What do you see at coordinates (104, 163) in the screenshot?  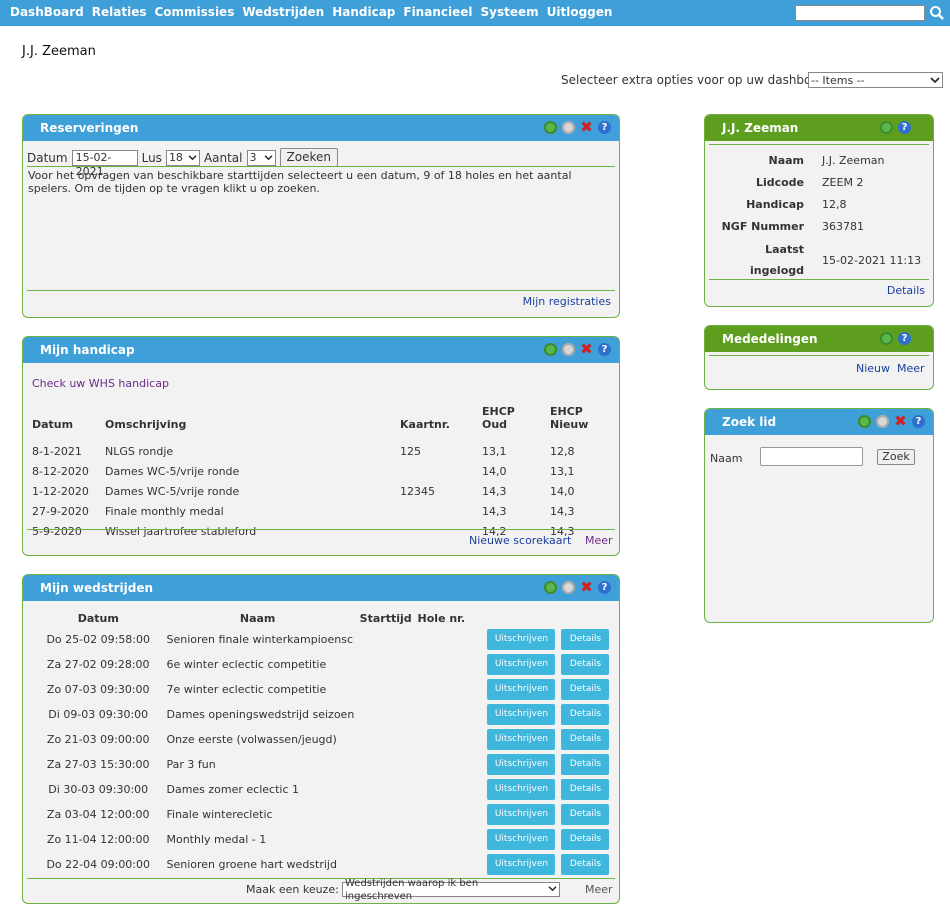 I see `datum-input: 15-02-2021` at bounding box center [104, 163].